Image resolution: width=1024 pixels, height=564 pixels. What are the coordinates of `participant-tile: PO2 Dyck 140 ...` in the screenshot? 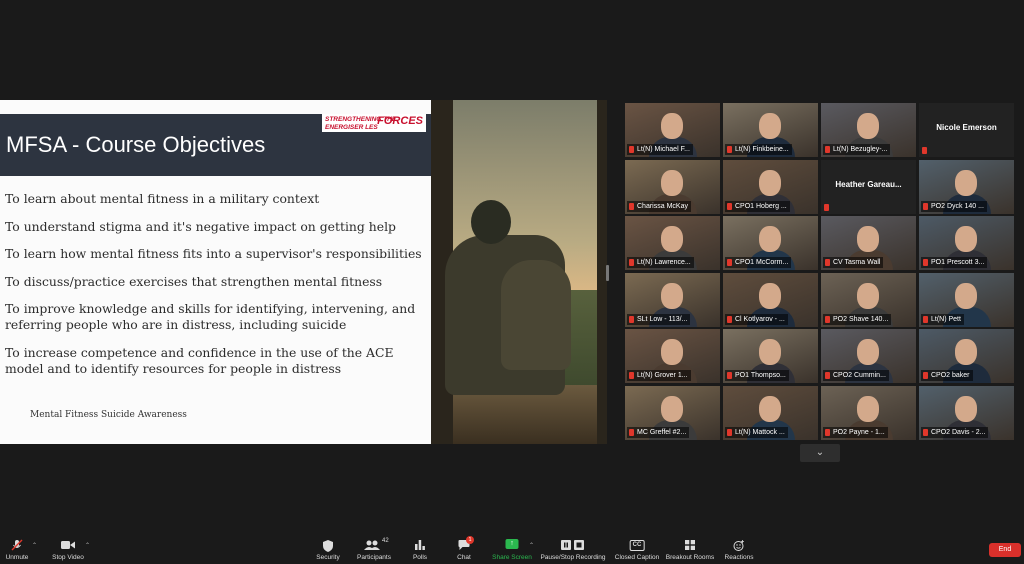 It's located at (966, 186).